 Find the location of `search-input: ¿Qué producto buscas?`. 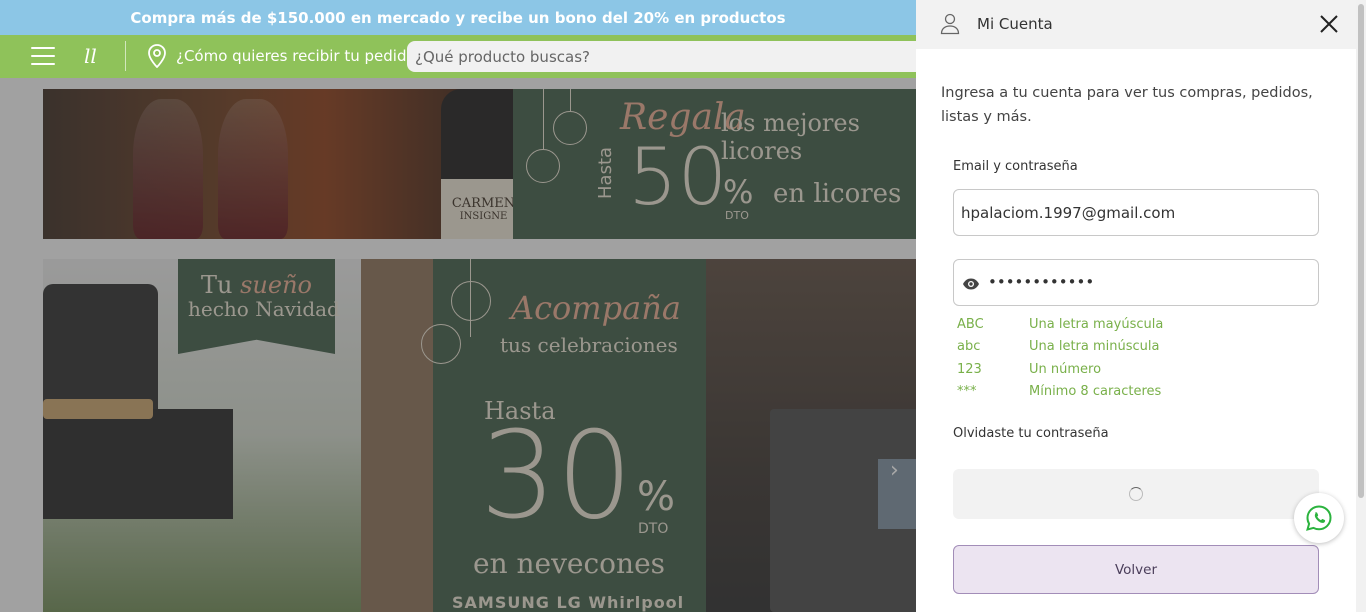

search-input: ¿Qué producto buscas? is located at coordinates (677, 56).